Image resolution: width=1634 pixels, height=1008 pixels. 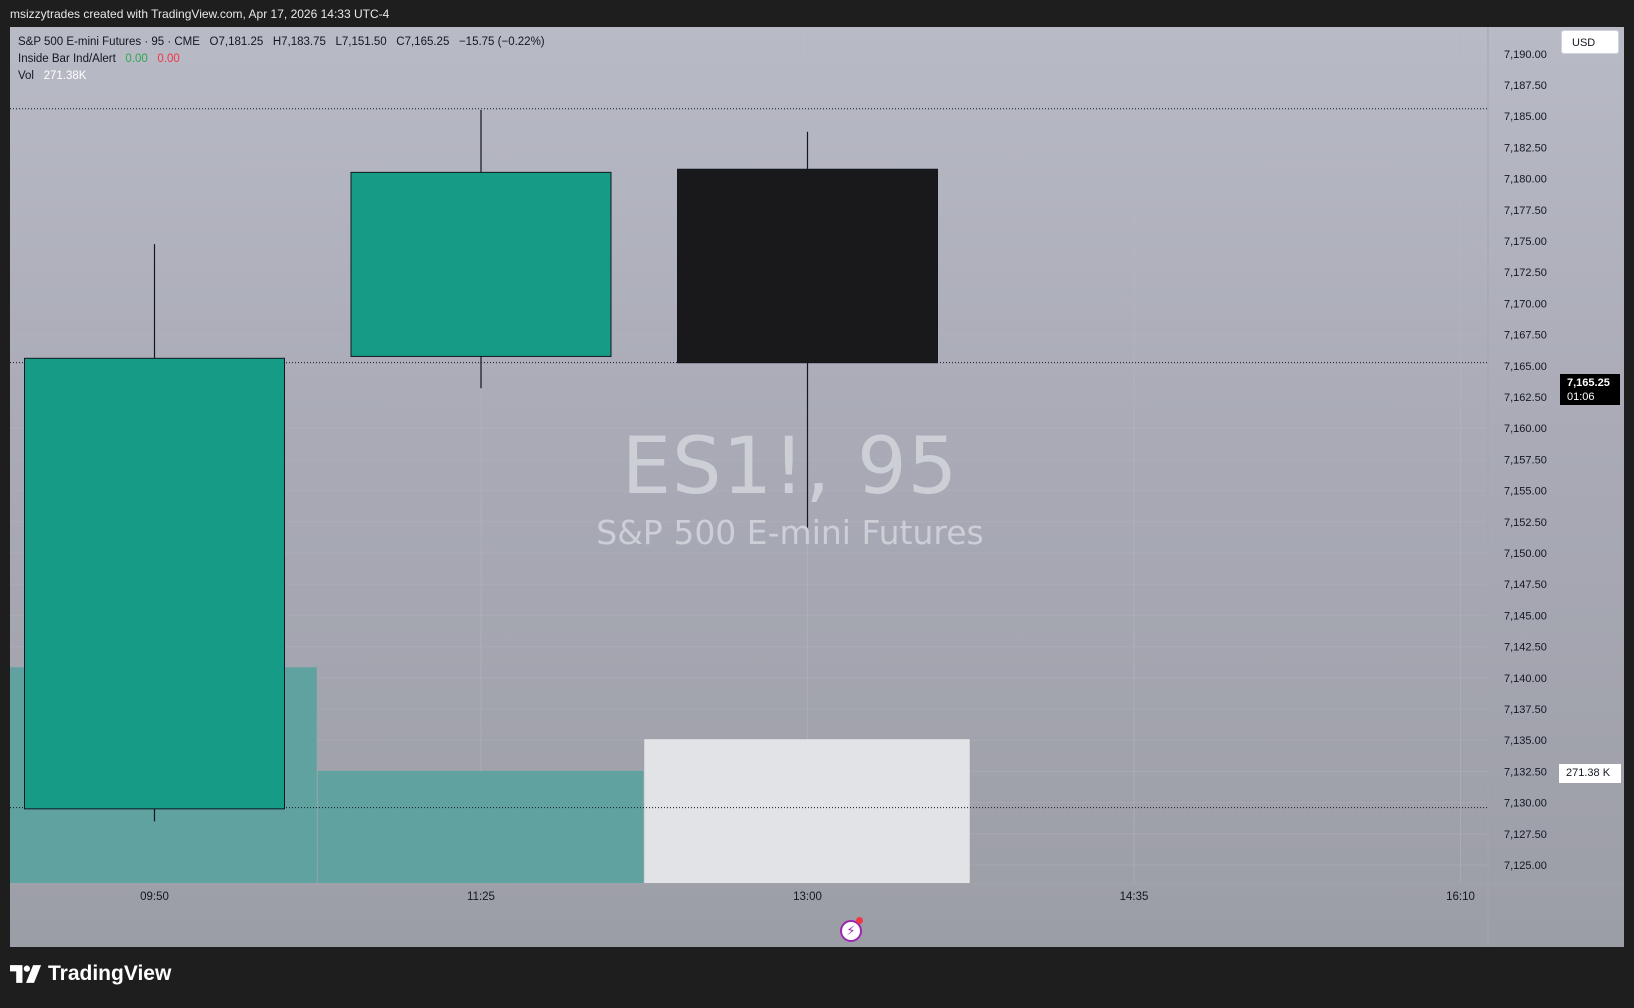 What do you see at coordinates (1525, 772) in the screenshot?
I see `y-axis-tick-label: 7,132.50` at bounding box center [1525, 772].